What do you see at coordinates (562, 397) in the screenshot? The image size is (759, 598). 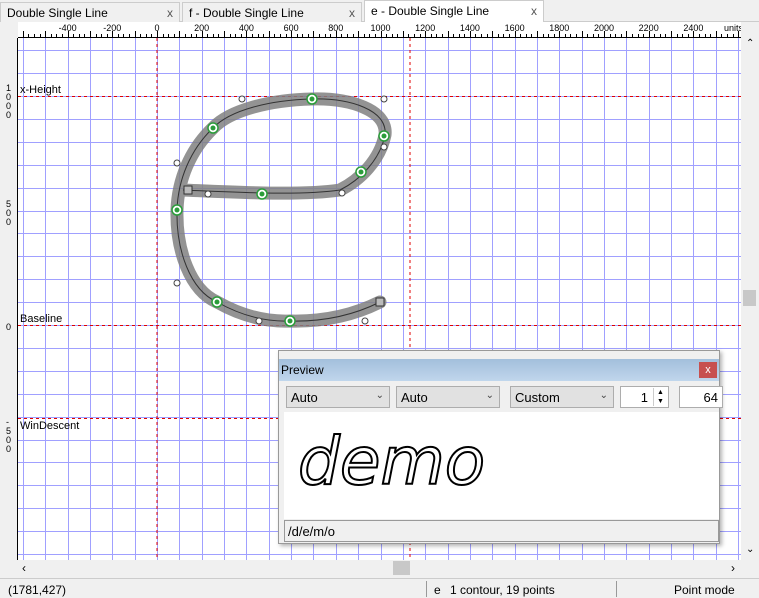 I see `select-3: Custom ⌄` at bounding box center [562, 397].